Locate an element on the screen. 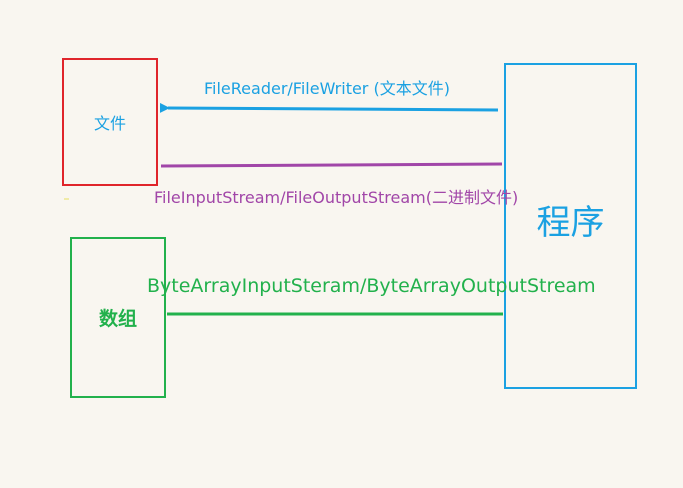 This screenshot has height=488, width=683. array-node: 数组 is located at coordinates (118, 317).